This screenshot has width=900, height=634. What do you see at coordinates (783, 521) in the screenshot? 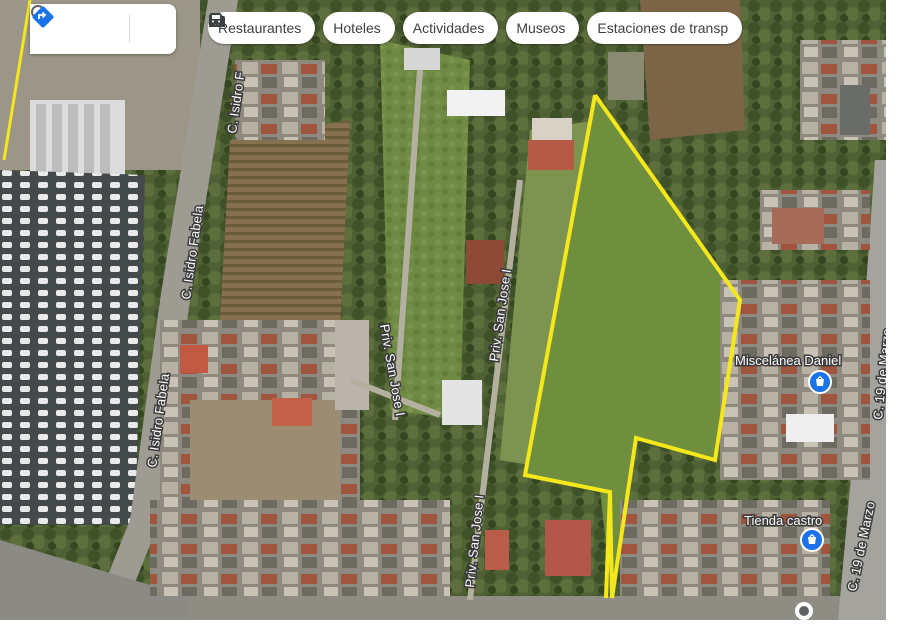
I see `poi-label-tienda-castro: Tienda castro` at bounding box center [783, 521].